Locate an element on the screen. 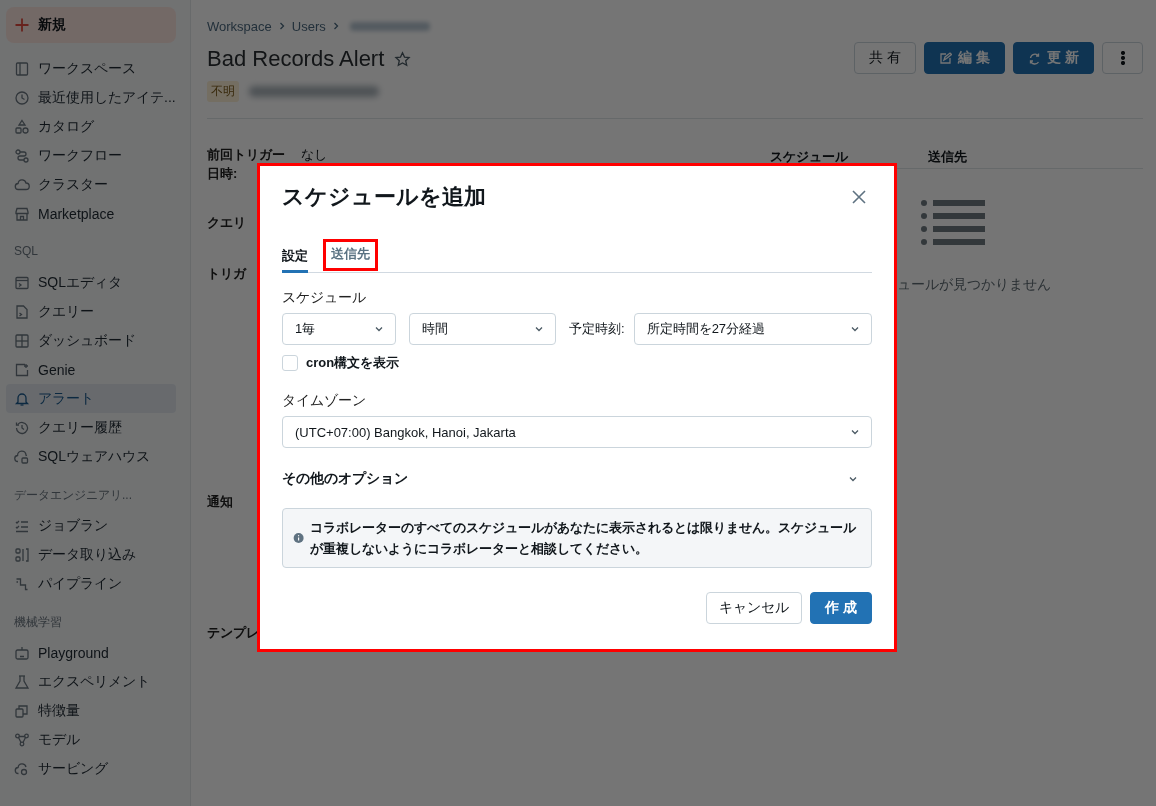 Image resolution: width=1156 pixels, height=806 pixels. sidebar-item: Genie is located at coordinates (91, 369).